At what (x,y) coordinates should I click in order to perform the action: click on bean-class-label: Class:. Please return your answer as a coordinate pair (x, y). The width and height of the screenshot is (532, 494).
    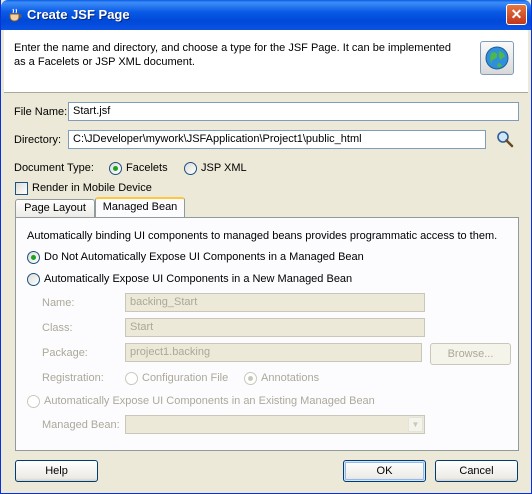
    Looking at the image, I should click on (57, 328).